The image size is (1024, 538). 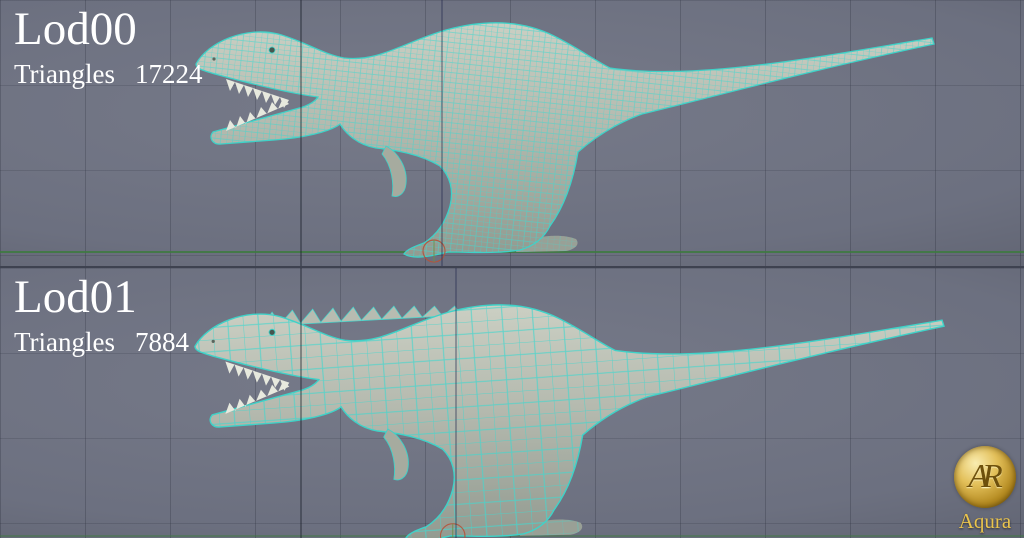 I want to click on triangles-line: Triangles 17224, so click(x=108, y=74).